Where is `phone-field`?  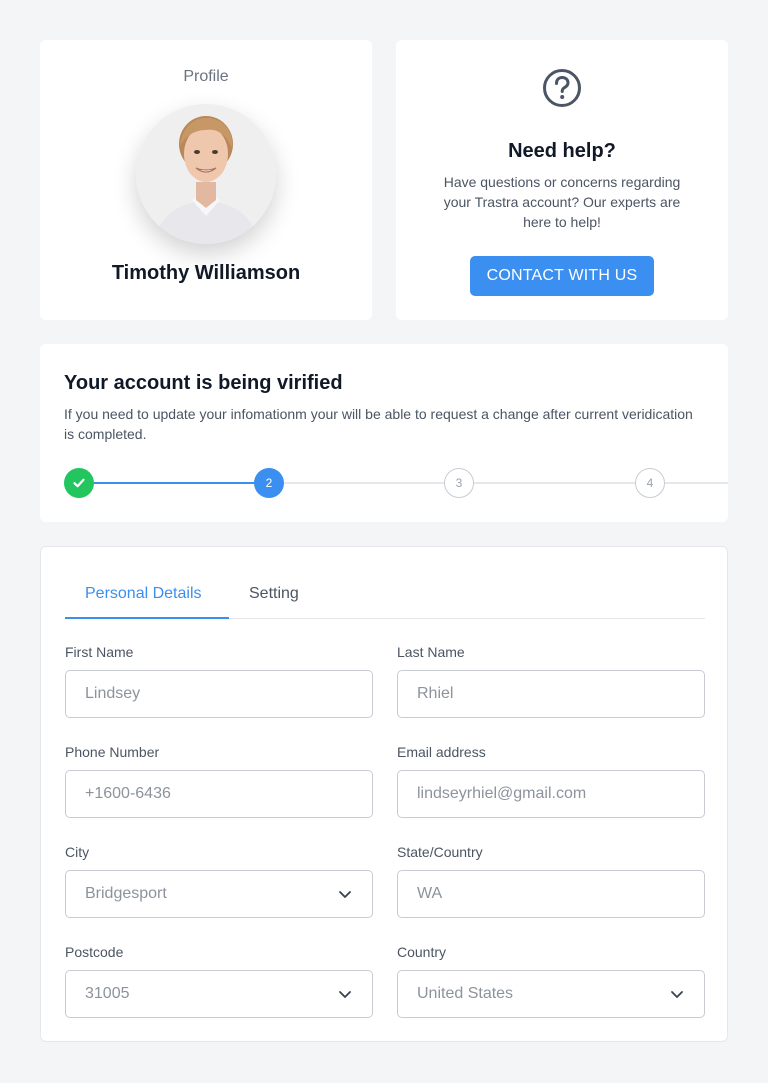 phone-field is located at coordinates (219, 794).